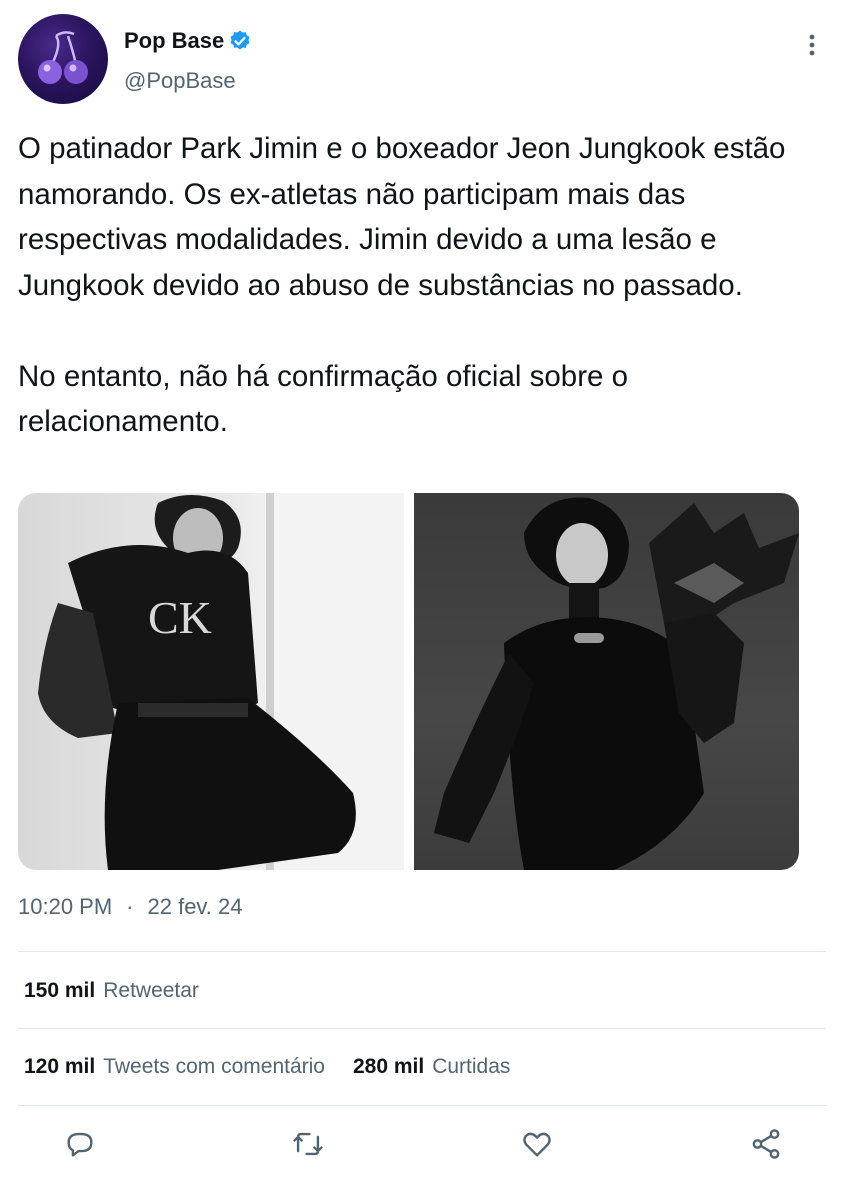 This screenshot has height=1200, width=845. What do you see at coordinates (65, 906) in the screenshot?
I see `tweet-time: 10:20 PM` at bounding box center [65, 906].